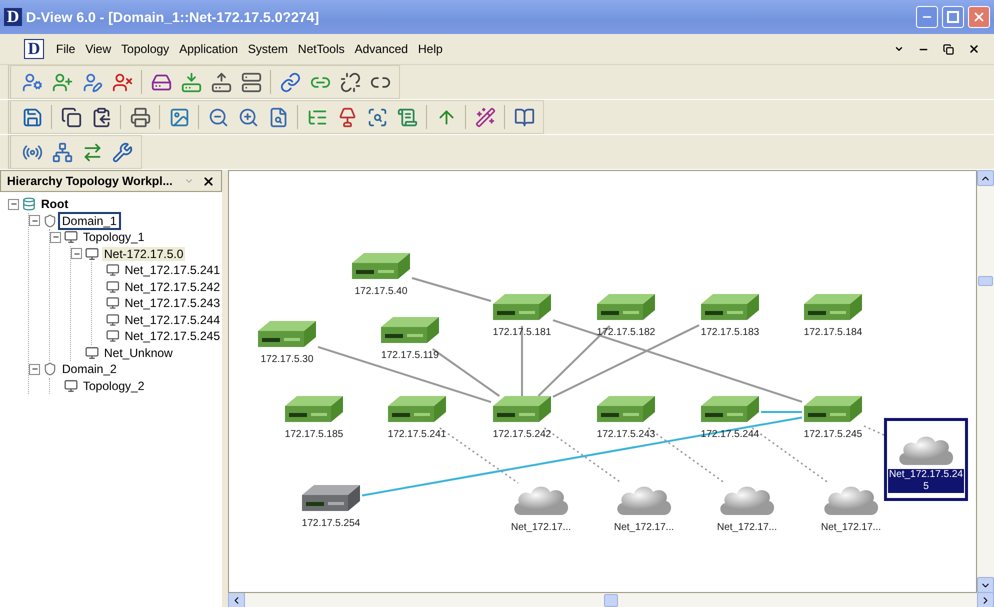 The height and width of the screenshot is (607, 994). What do you see at coordinates (89, 221) in the screenshot?
I see `tree-item: Domain_1` at bounding box center [89, 221].